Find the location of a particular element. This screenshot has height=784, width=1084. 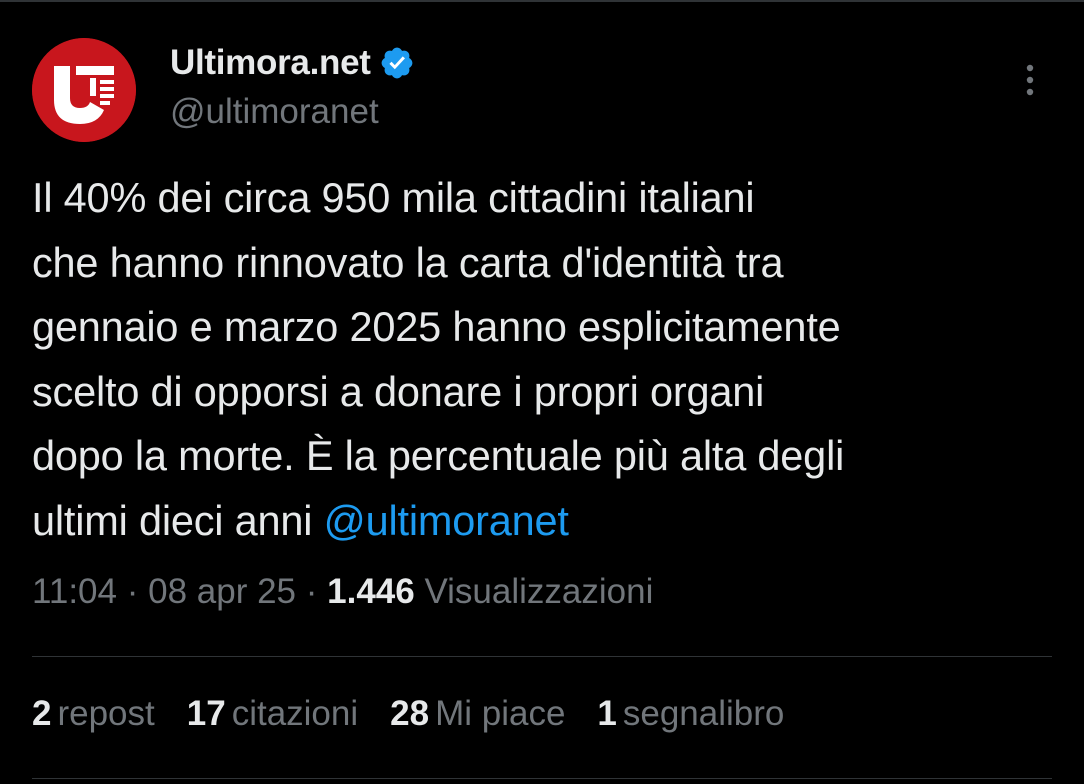

bookmark-stat: 1 segnalibro is located at coordinates (690, 714).